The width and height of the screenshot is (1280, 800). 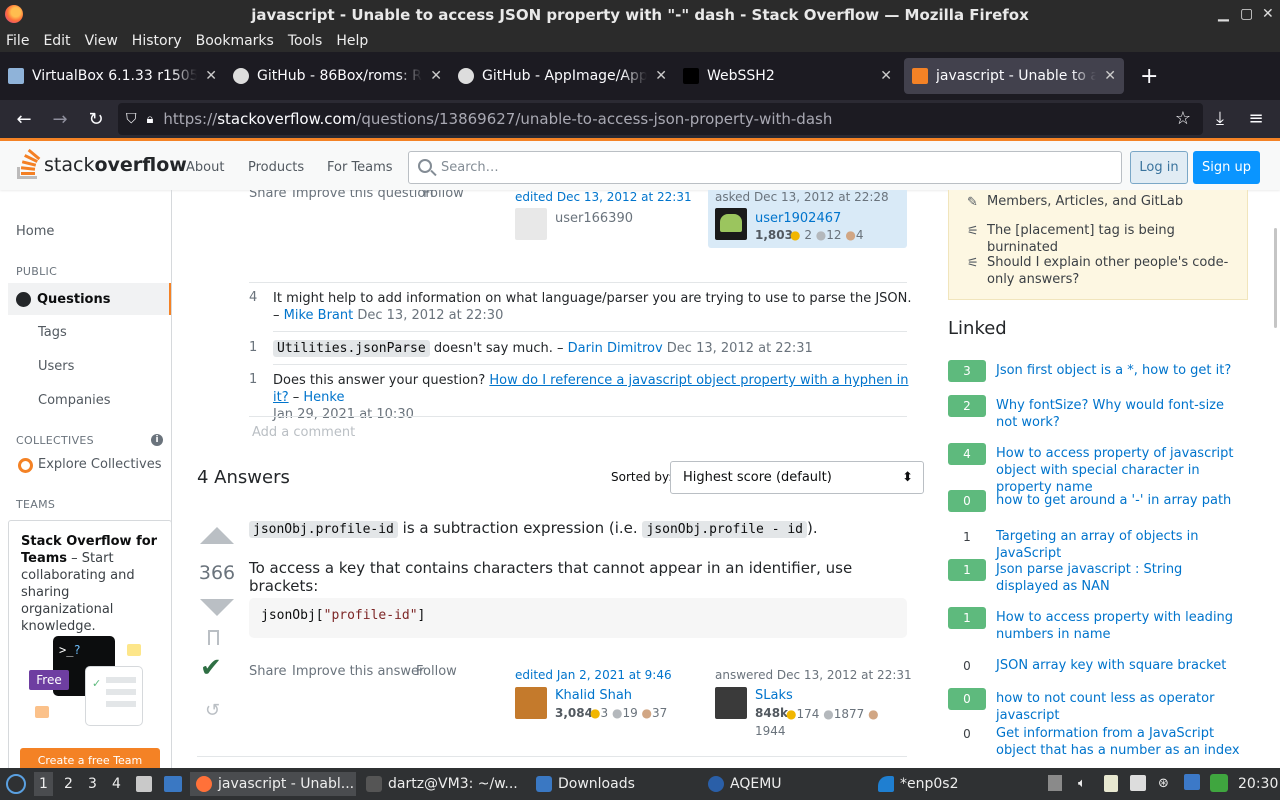 What do you see at coordinates (1082, 783) in the screenshot?
I see `volume-icon: 🔈︎` at bounding box center [1082, 783].